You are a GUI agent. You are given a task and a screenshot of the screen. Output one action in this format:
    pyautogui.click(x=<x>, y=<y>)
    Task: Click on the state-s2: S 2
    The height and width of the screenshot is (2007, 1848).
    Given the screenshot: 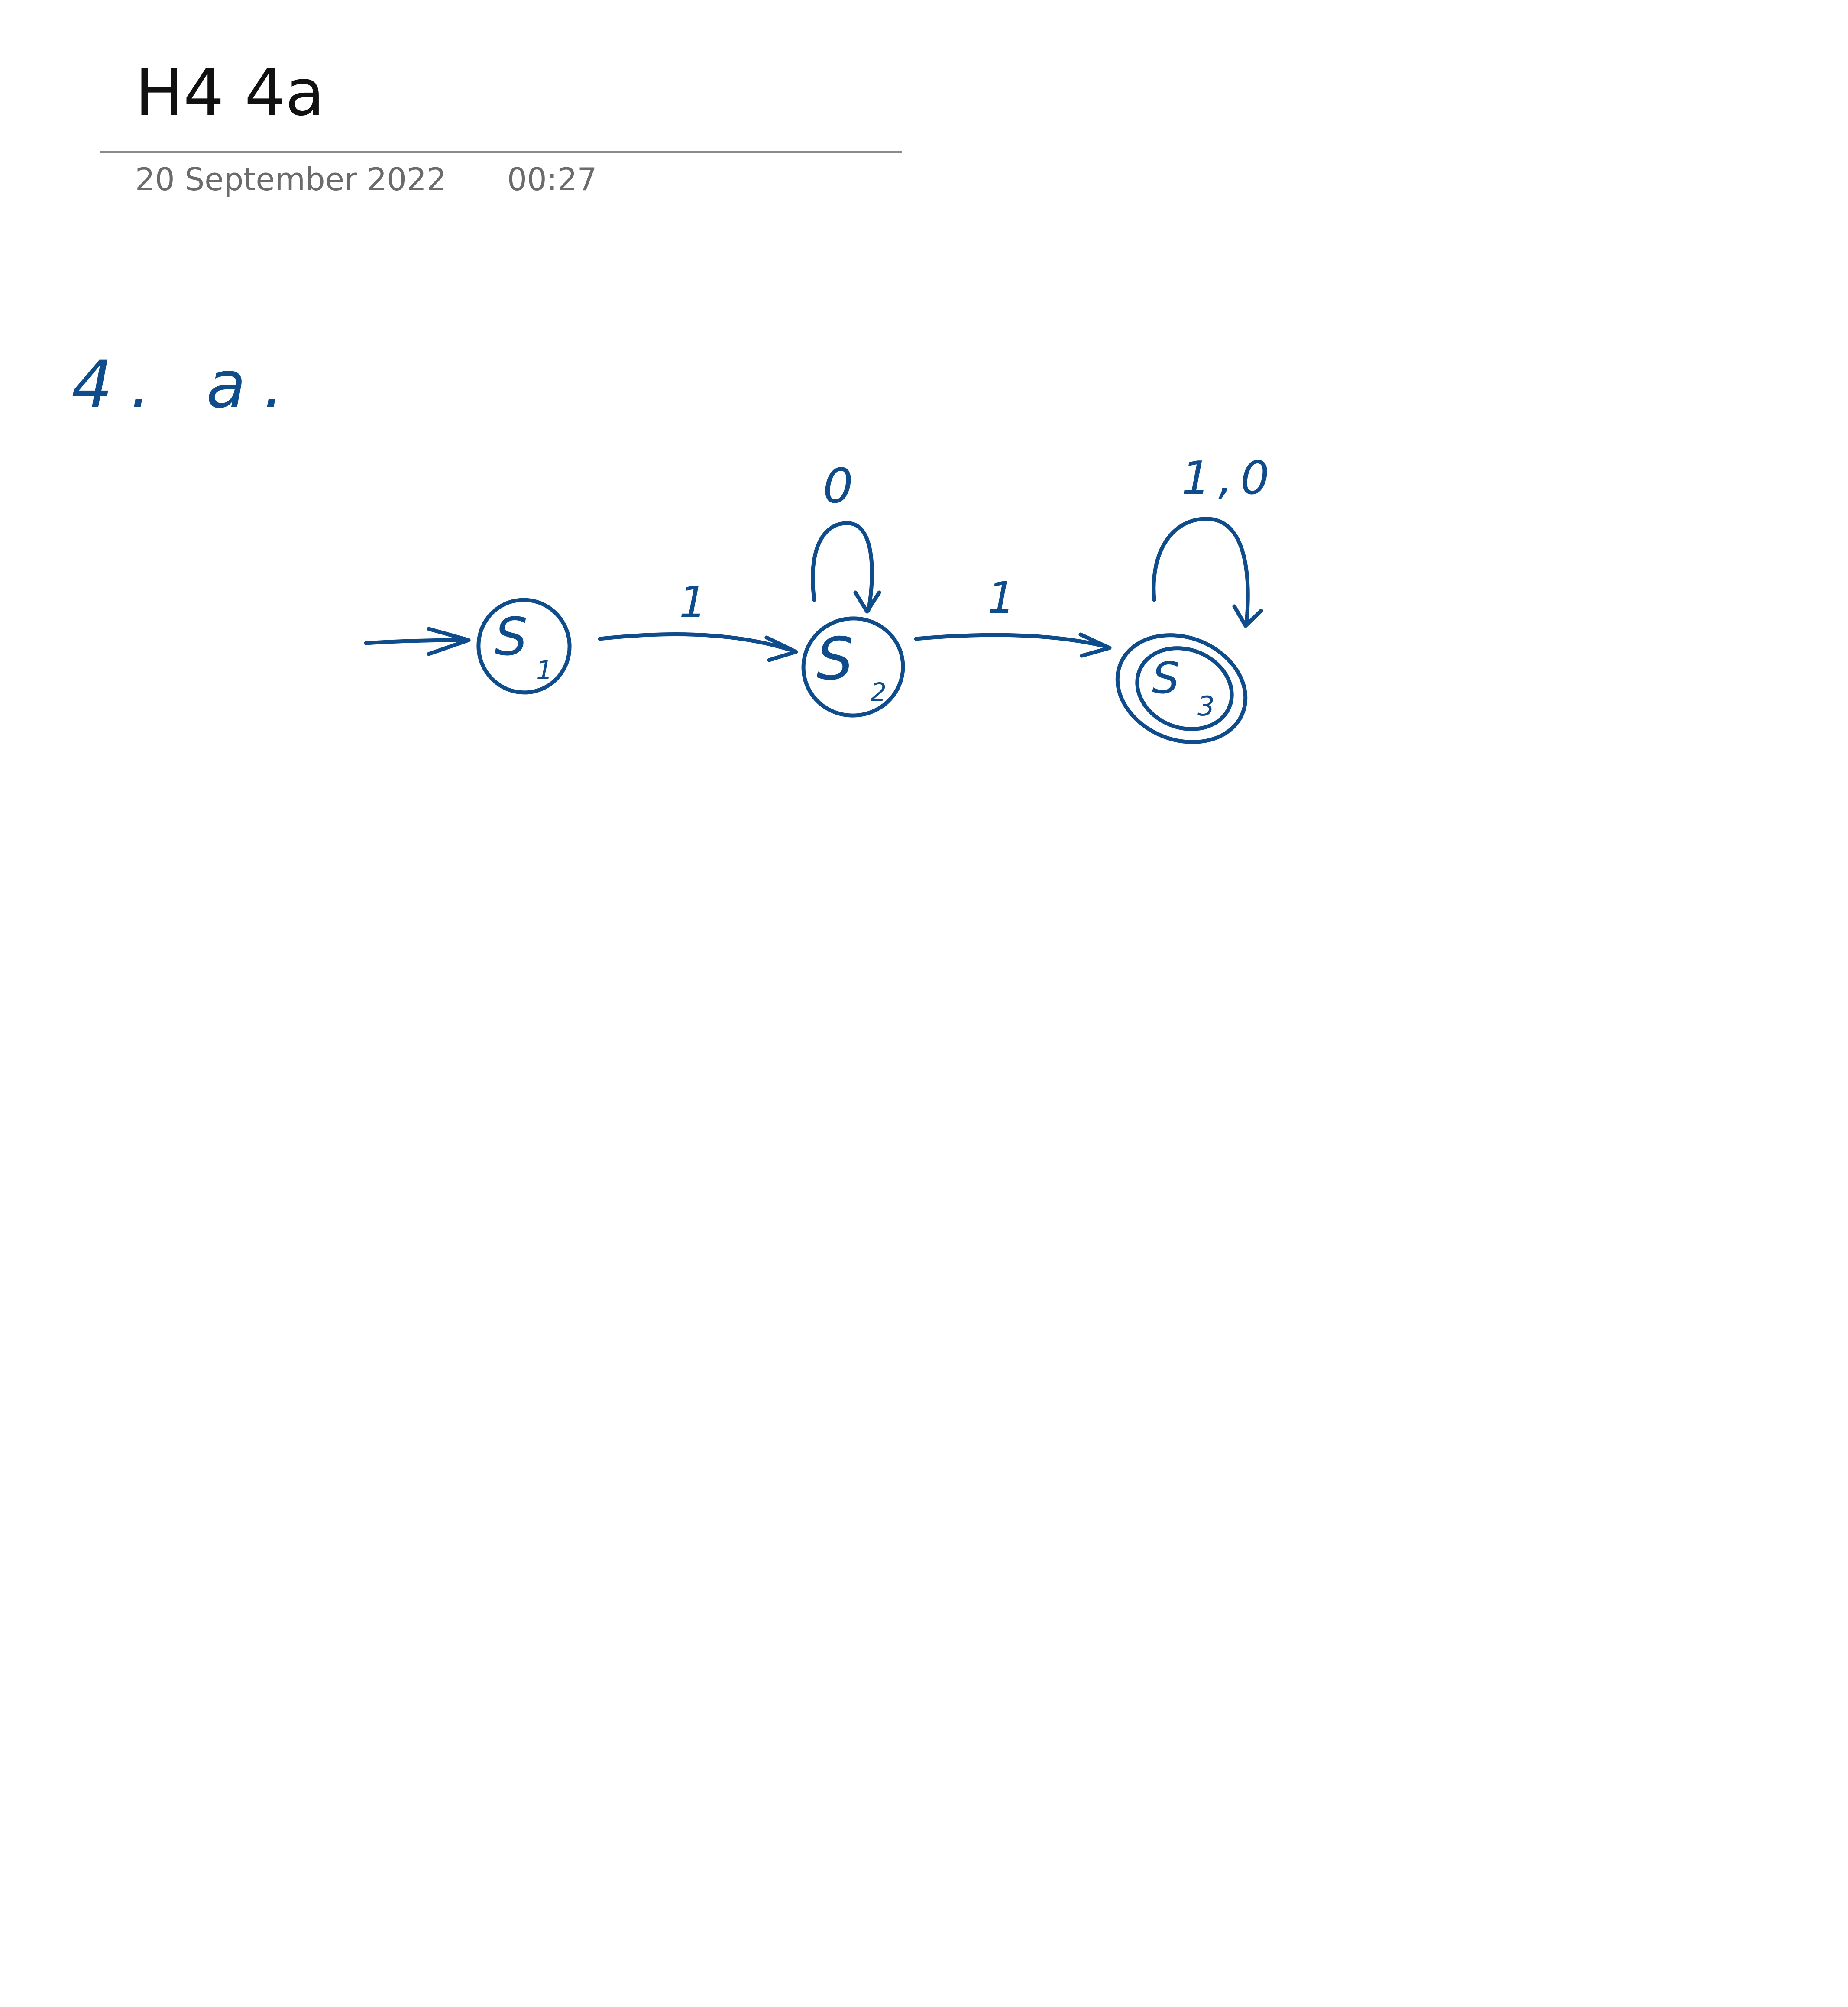 What is the action you would take?
    pyautogui.click(x=853, y=667)
    